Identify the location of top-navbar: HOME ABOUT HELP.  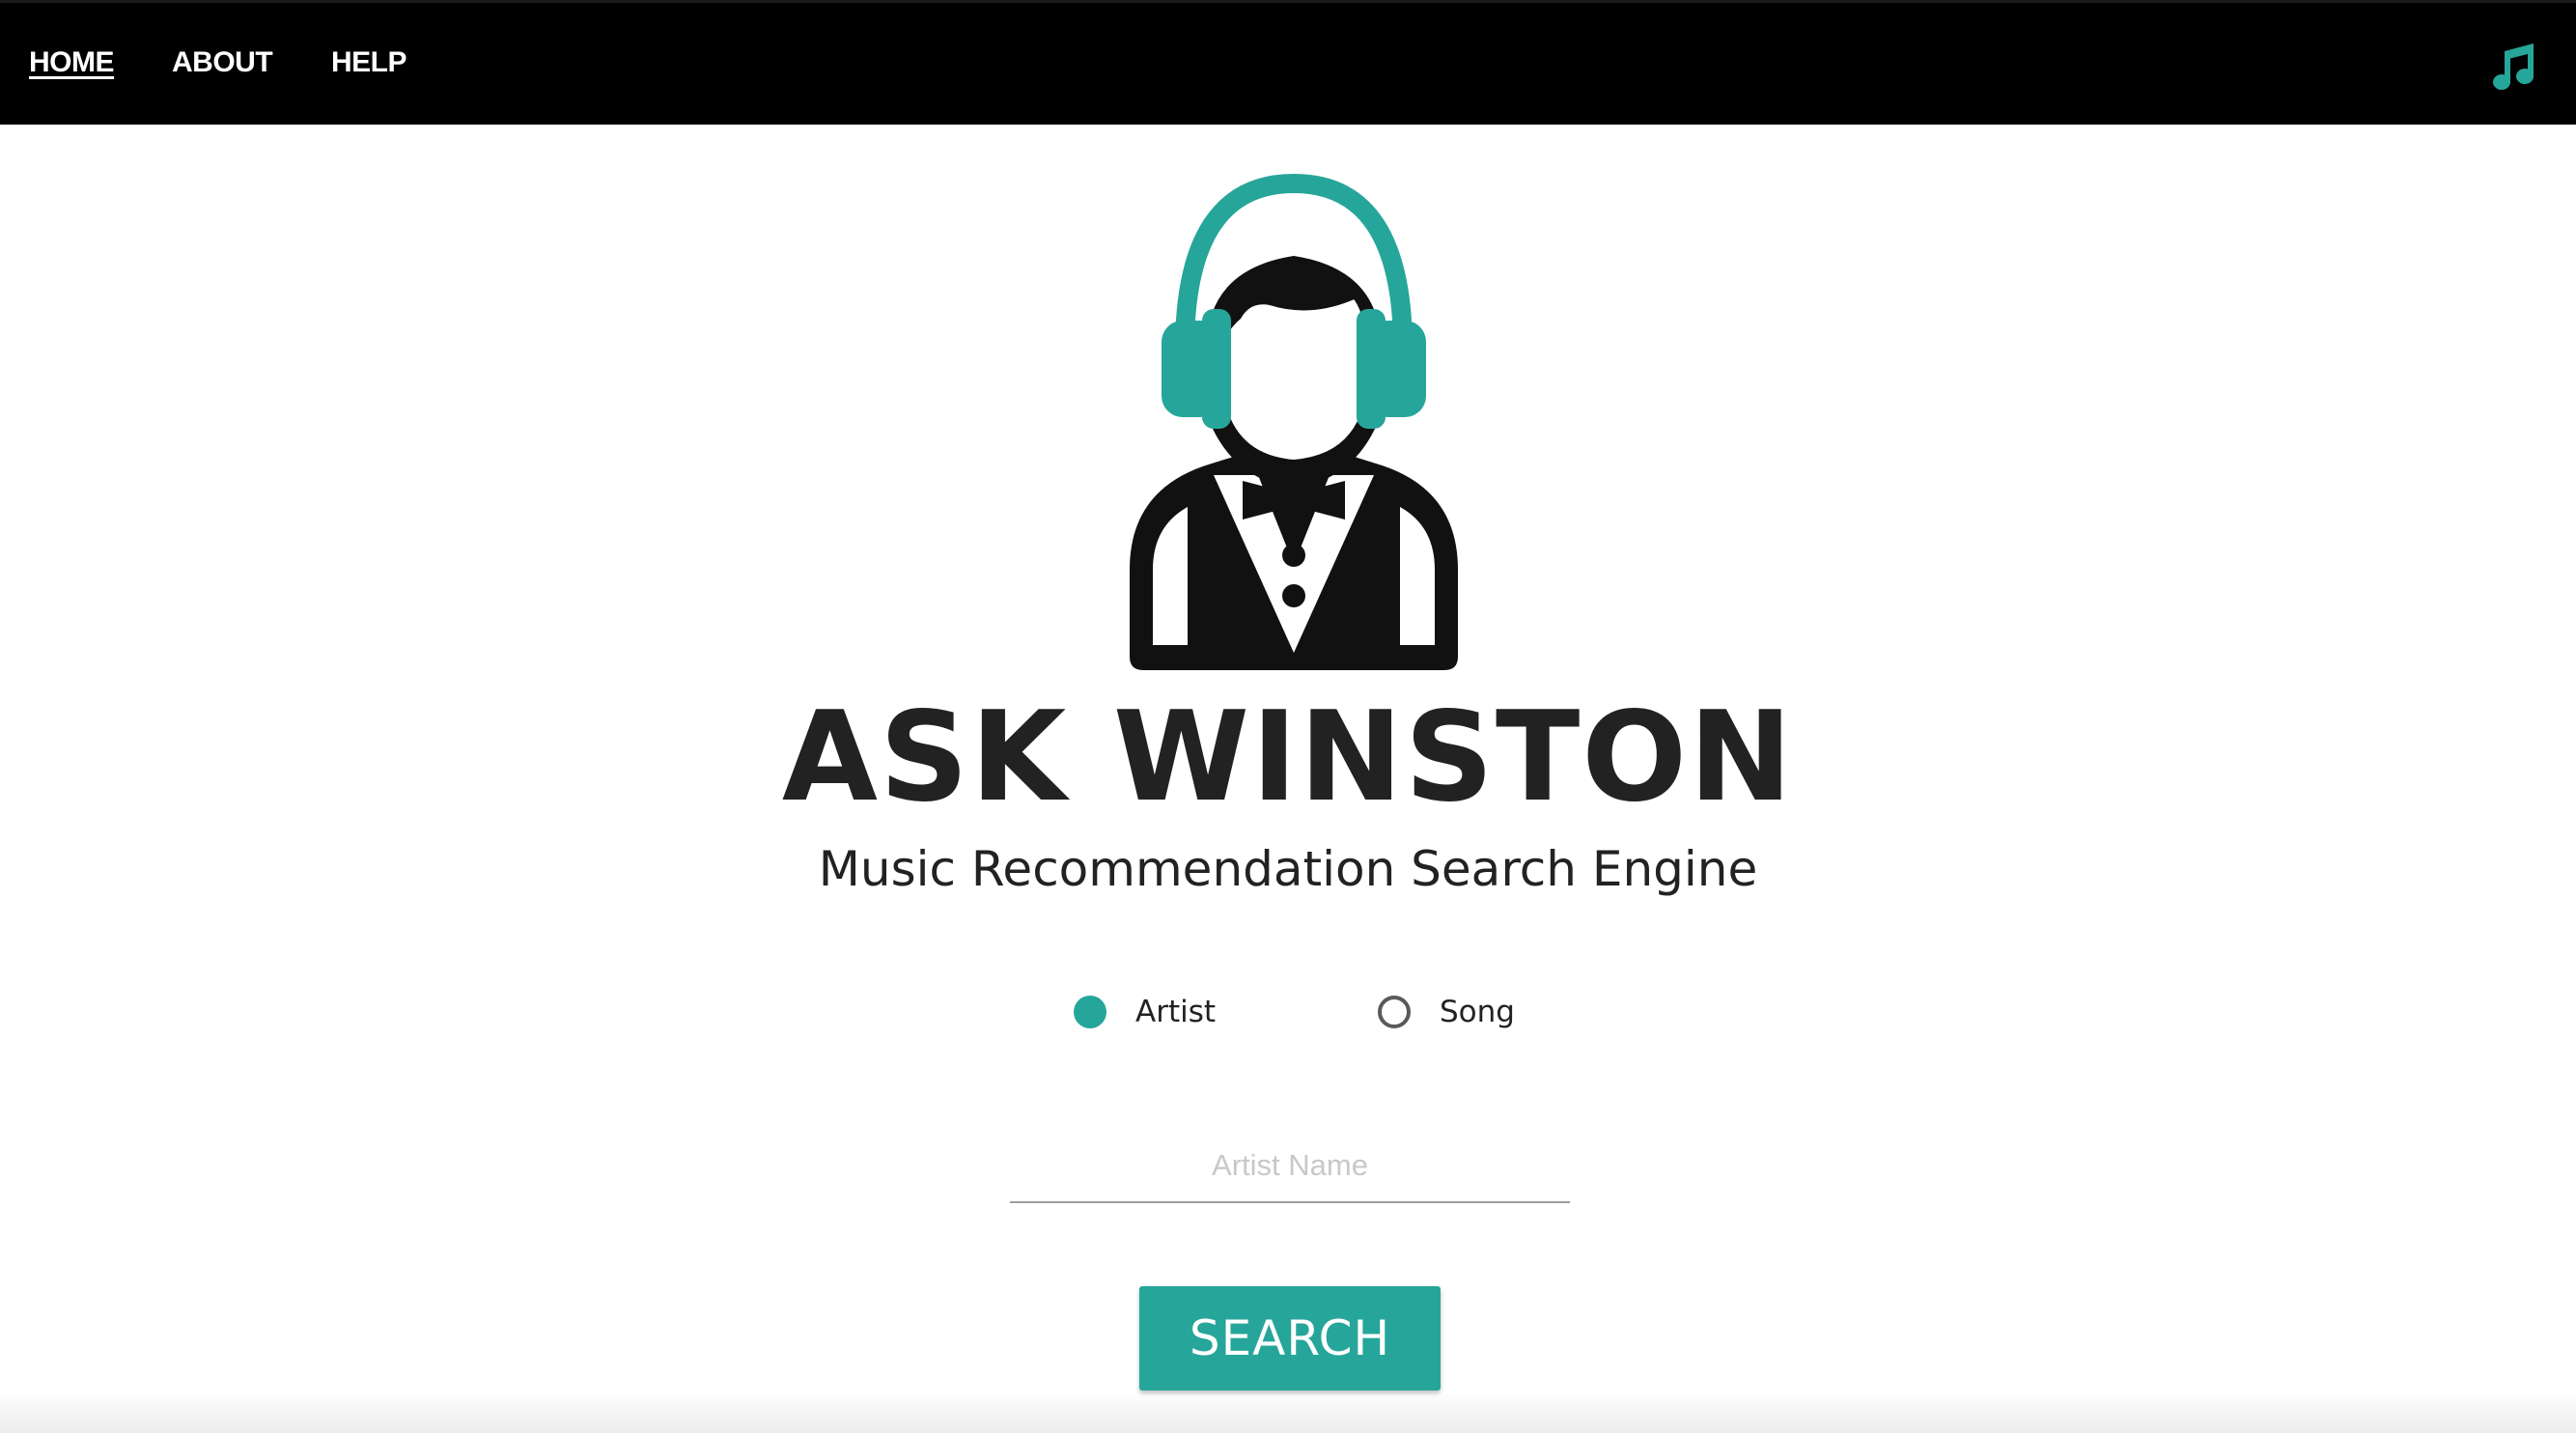
(1288, 63).